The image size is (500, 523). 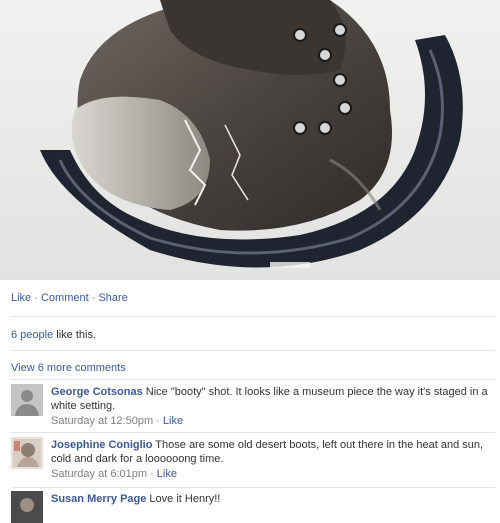 What do you see at coordinates (65, 298) in the screenshot?
I see `comment-link: Comment` at bounding box center [65, 298].